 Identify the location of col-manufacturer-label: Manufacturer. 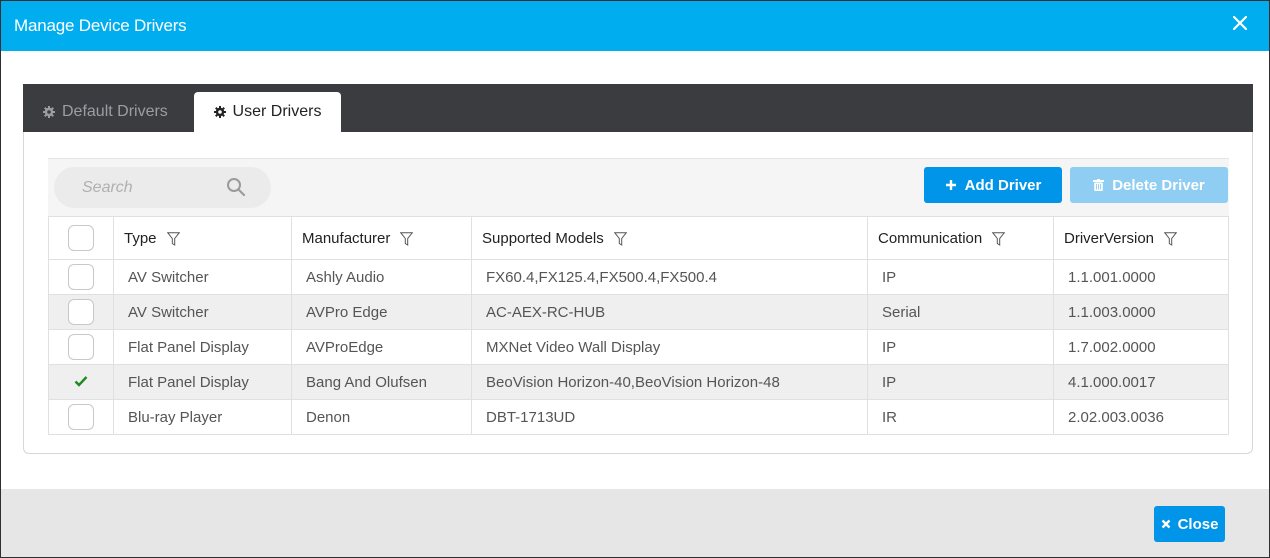
(346, 238).